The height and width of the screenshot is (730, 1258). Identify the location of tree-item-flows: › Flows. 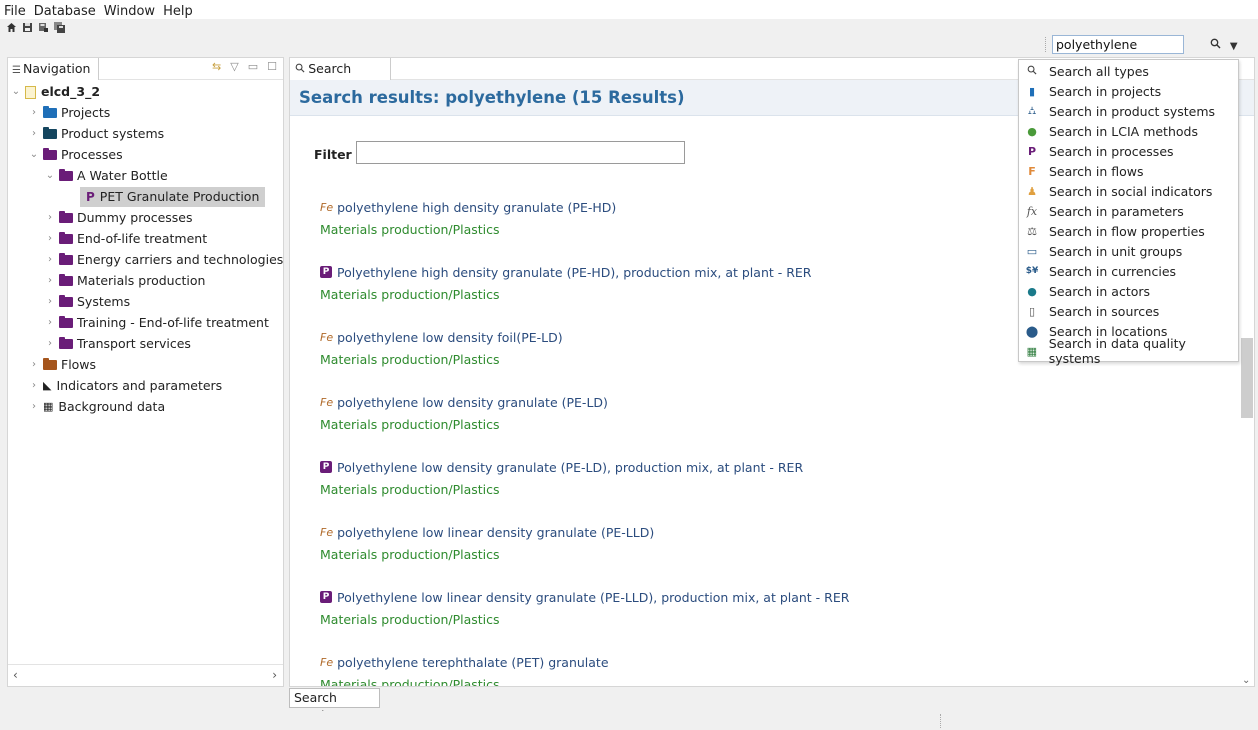
(62, 365).